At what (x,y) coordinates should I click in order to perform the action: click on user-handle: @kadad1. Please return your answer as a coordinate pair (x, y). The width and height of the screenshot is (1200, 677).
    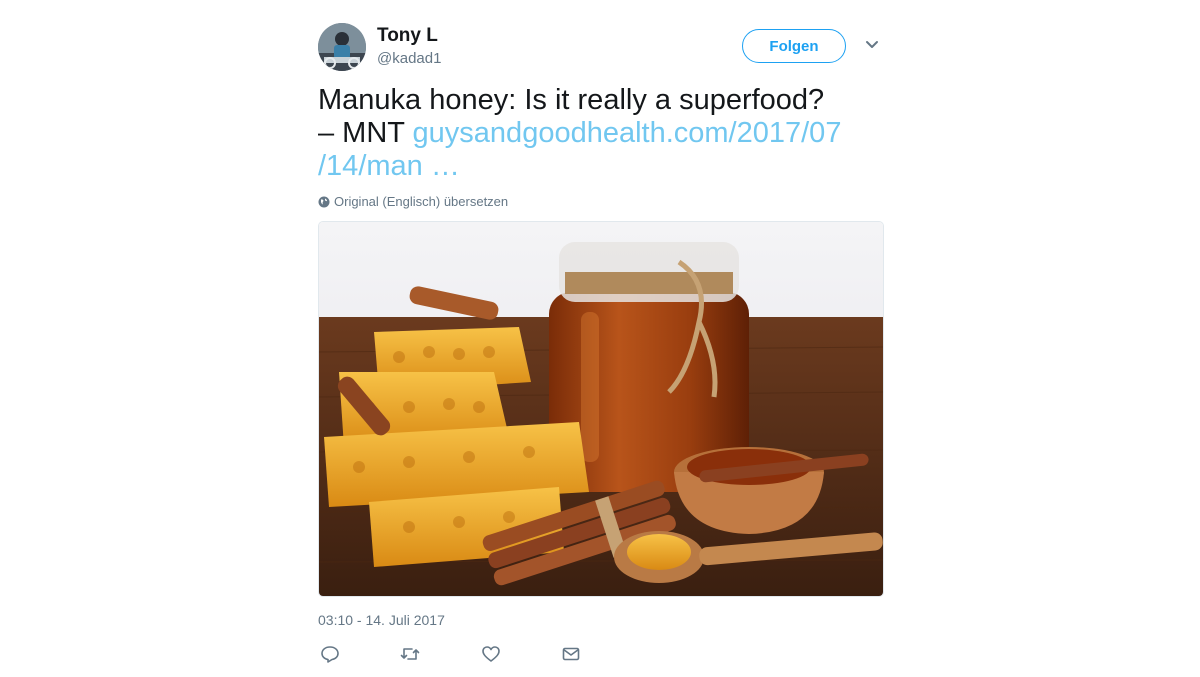
    Looking at the image, I should click on (409, 58).